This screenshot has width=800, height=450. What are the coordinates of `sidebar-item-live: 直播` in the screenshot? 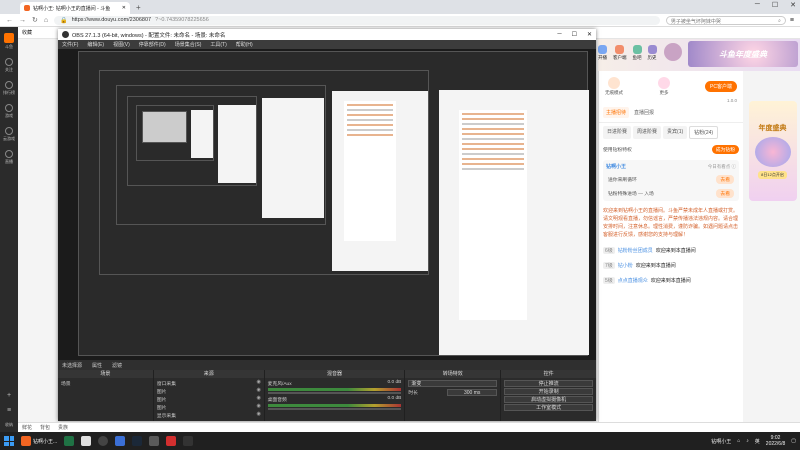 It's located at (9, 157).